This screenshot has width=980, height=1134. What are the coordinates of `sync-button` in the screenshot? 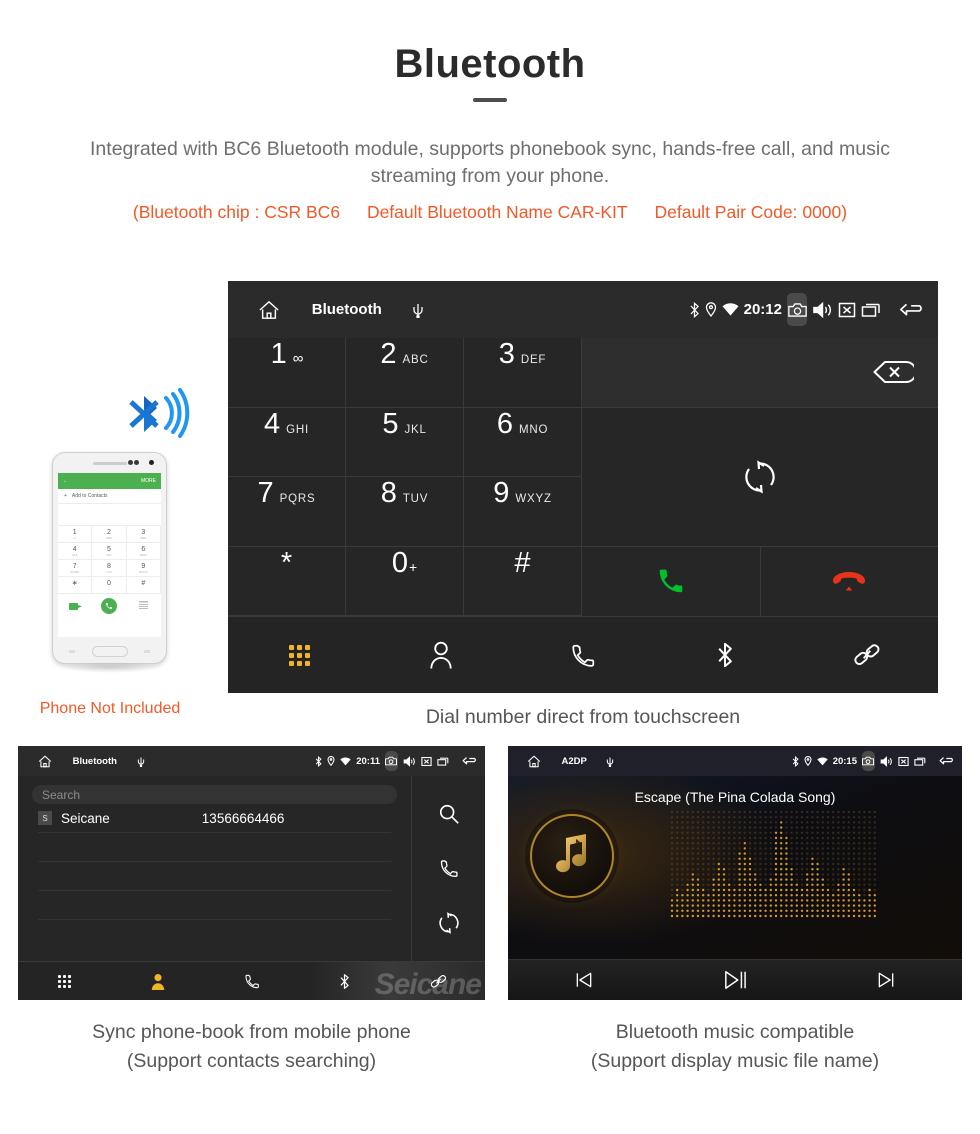 It's located at (760, 477).